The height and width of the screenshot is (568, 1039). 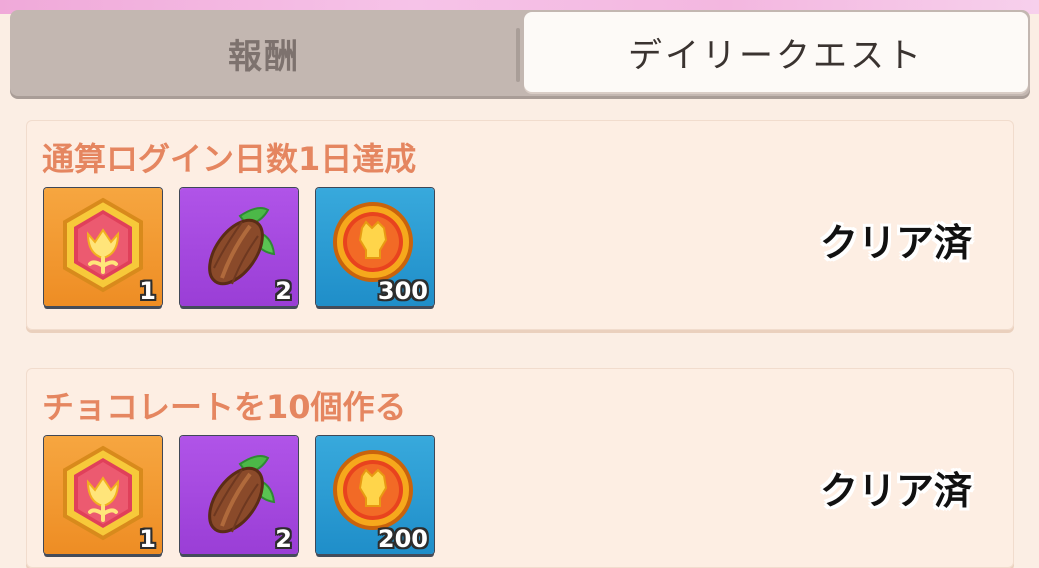 I want to click on reward-quantity: 300, so click(x=402, y=291).